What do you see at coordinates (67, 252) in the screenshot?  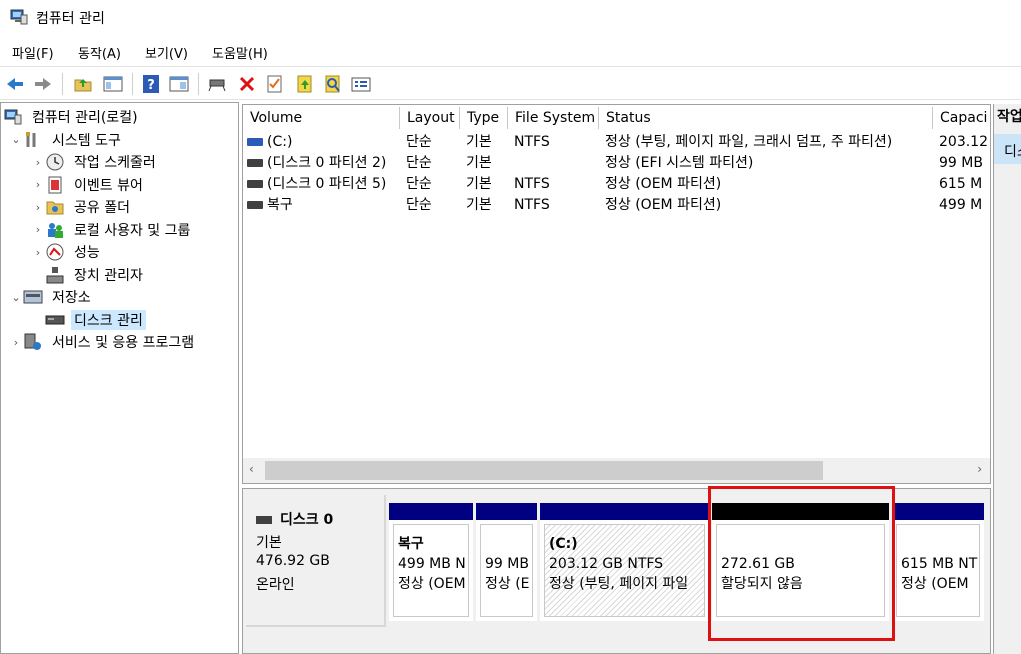 I see `tree-performance: › 성능` at bounding box center [67, 252].